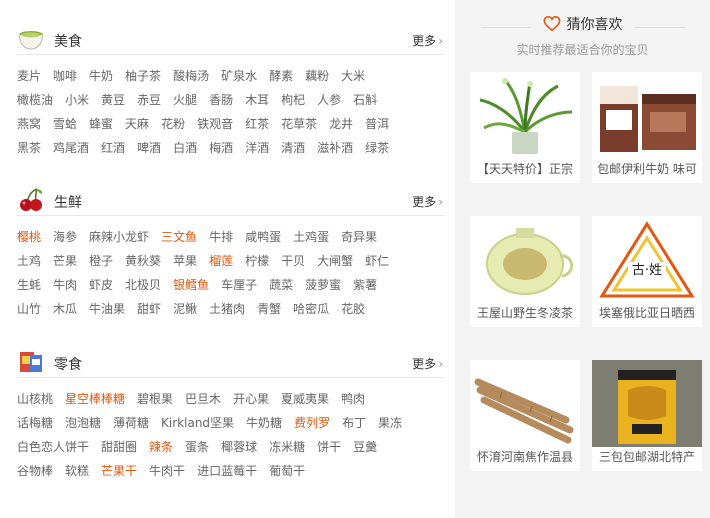 Image resolution: width=710 pixels, height=518 pixels. What do you see at coordinates (71, 147) in the screenshot?
I see `keyword-link: 鸡尾酒` at bounding box center [71, 147].